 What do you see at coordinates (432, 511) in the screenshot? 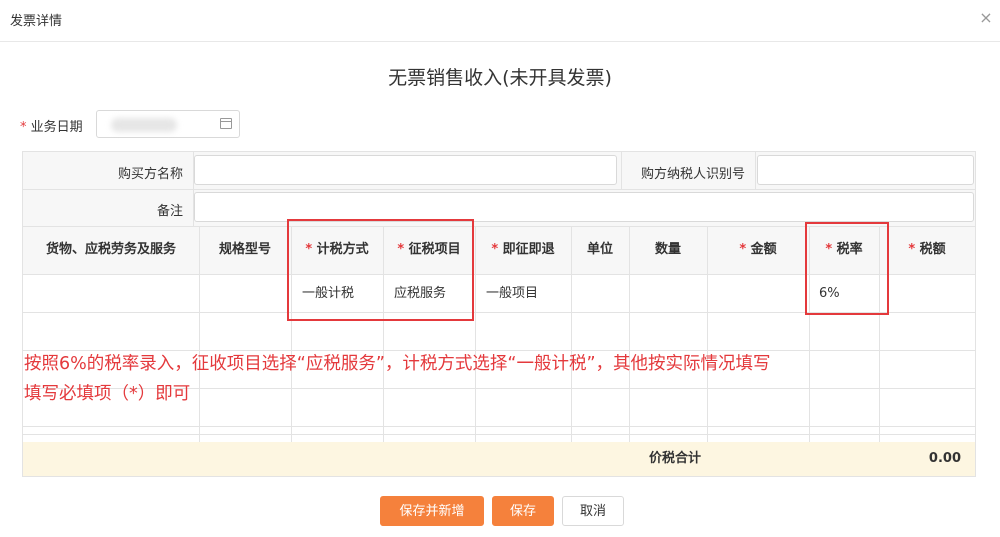
I see `save-and-new-button: 保存并新增` at bounding box center [432, 511].